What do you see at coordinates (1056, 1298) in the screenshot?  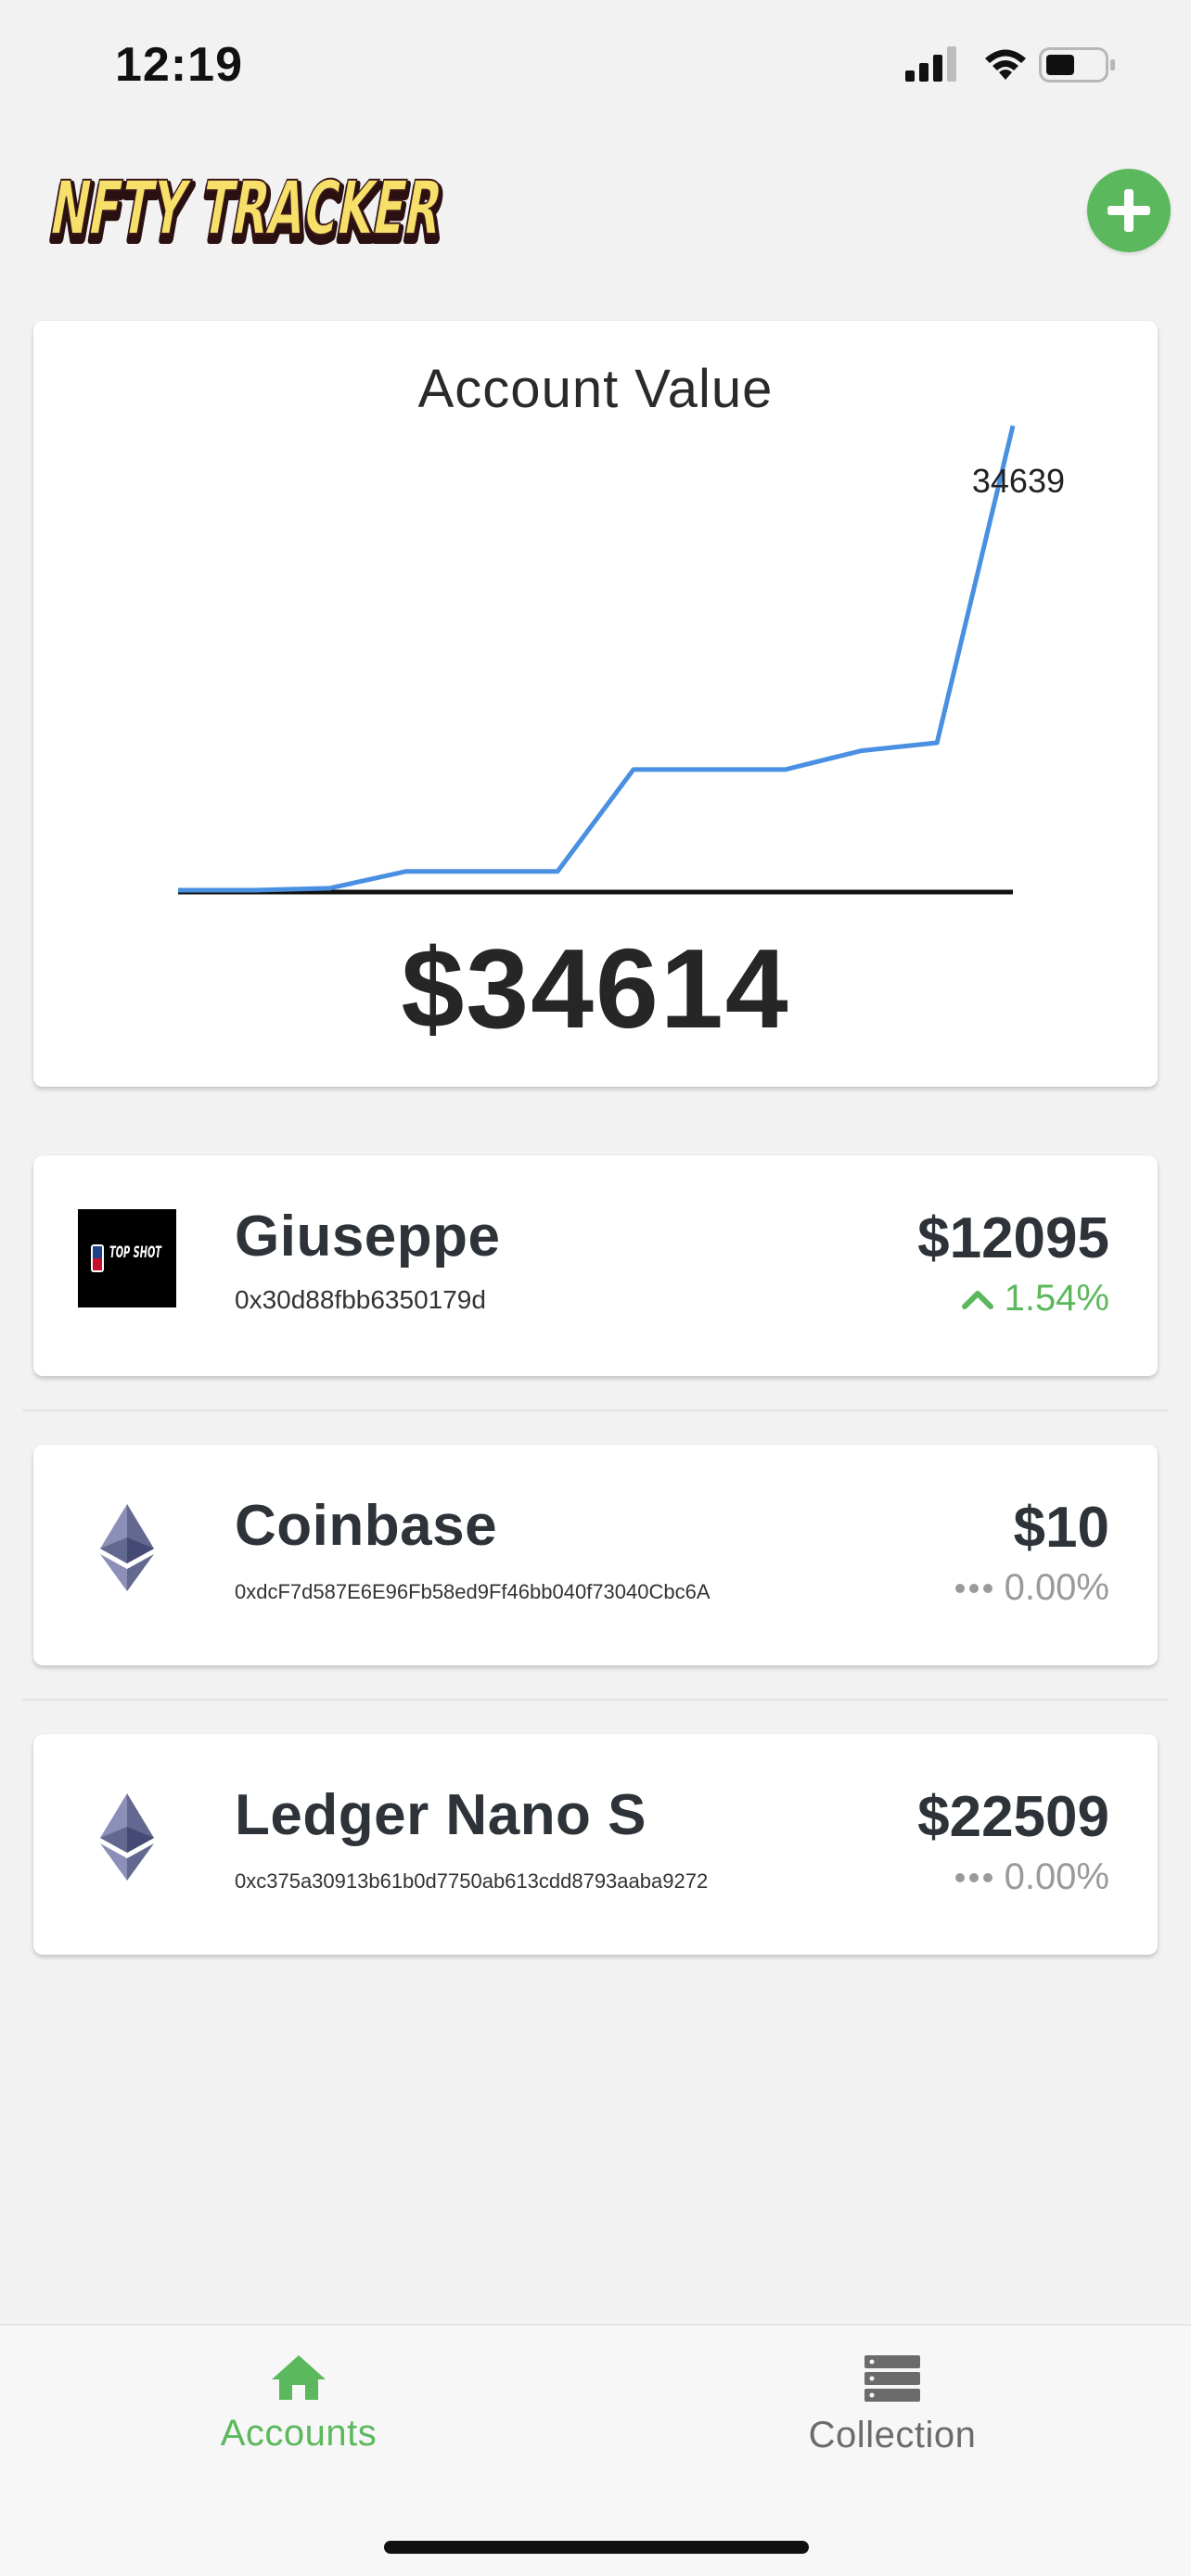 I see `account-change-percent: 1.54%` at bounding box center [1056, 1298].